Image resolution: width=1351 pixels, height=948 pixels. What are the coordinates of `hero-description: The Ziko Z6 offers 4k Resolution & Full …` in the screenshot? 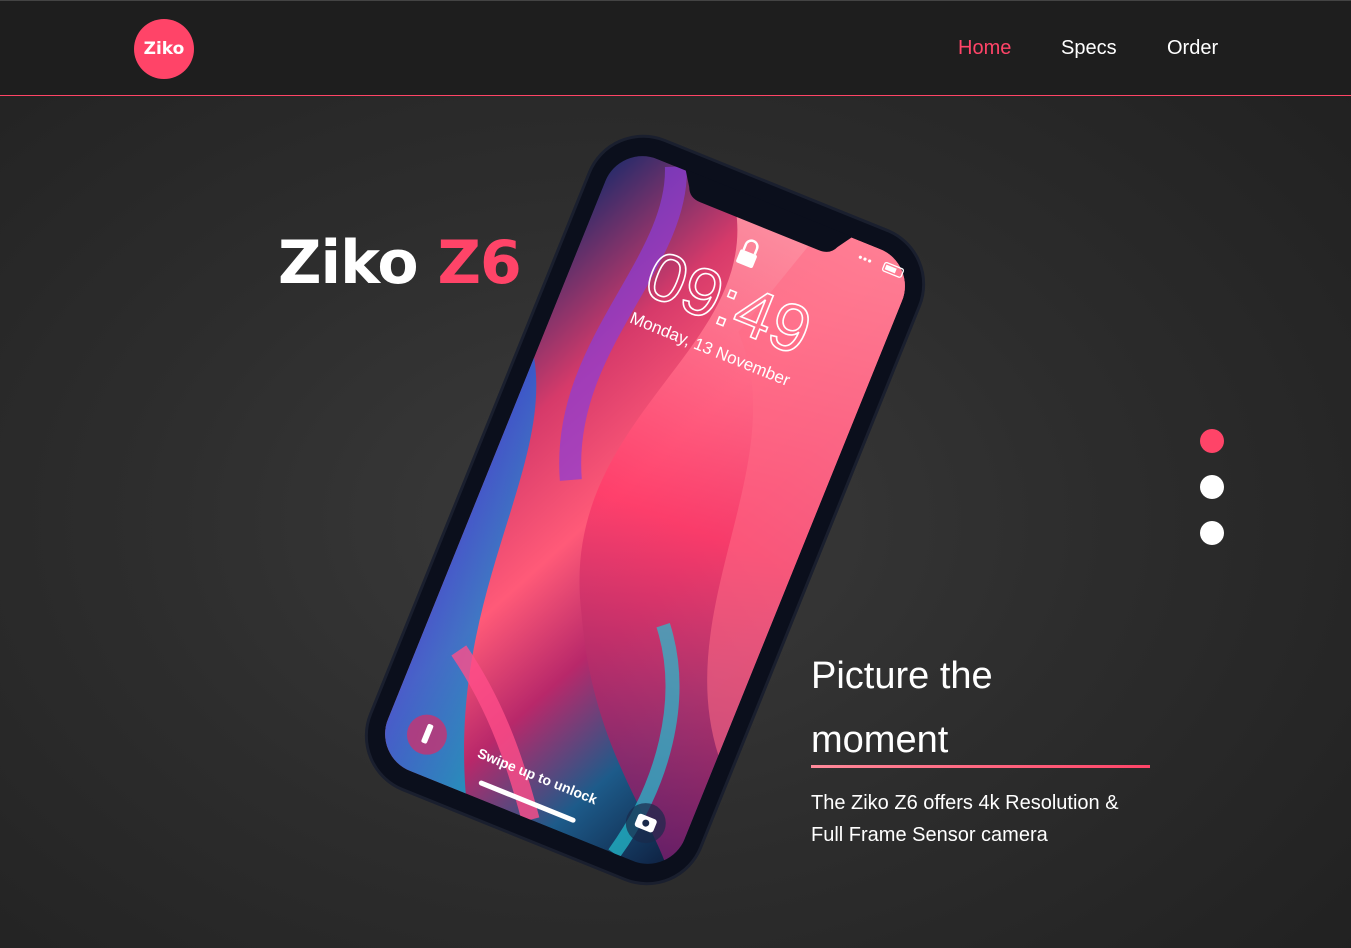 It's located at (965, 819).